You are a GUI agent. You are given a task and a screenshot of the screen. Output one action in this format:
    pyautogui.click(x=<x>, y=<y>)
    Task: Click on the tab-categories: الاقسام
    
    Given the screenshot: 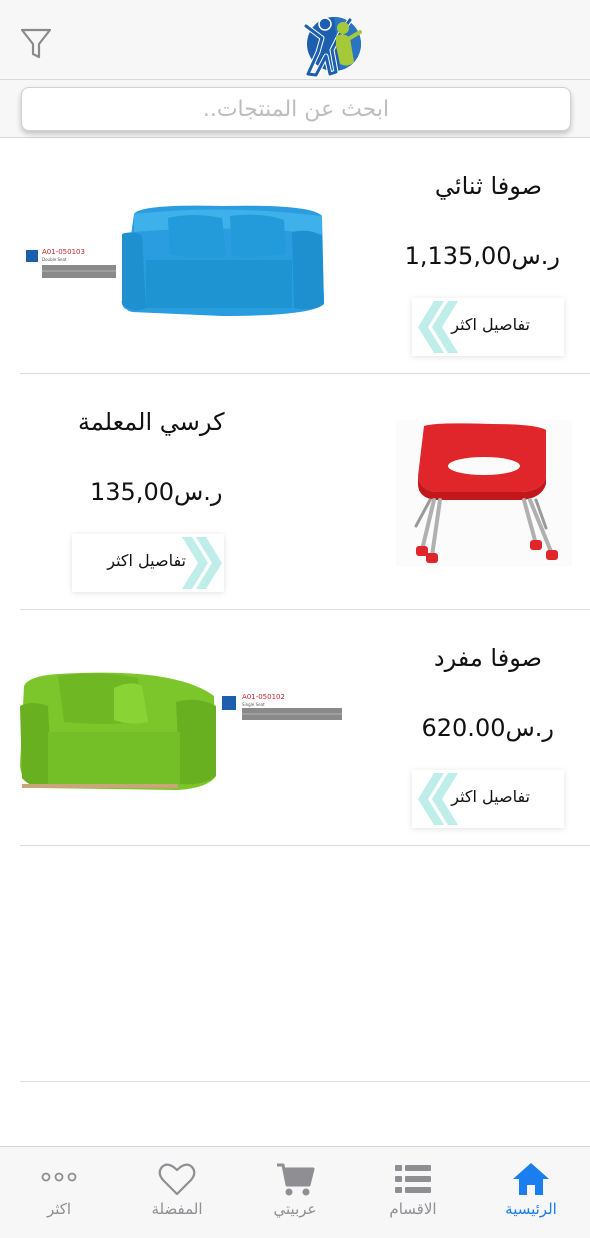 What is the action you would take?
    pyautogui.click(x=413, y=1192)
    